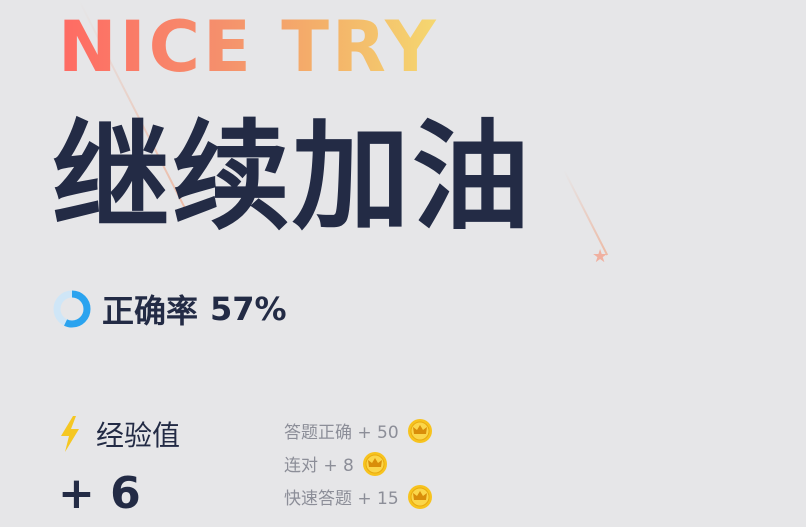 Image resolution: width=806 pixels, height=527 pixels. What do you see at coordinates (586, 213) in the screenshot?
I see `decorative-streak` at bounding box center [586, 213].